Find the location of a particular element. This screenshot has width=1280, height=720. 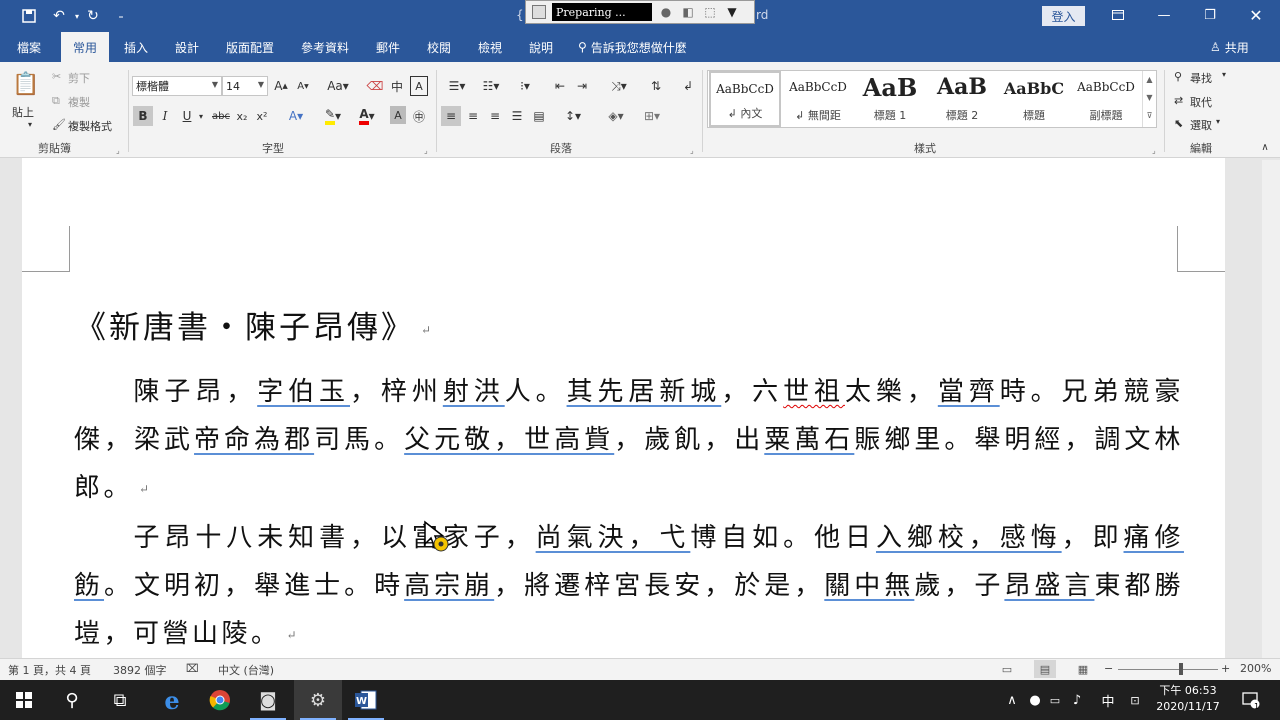

show-marks-icon: ↲ is located at coordinates (688, 86).